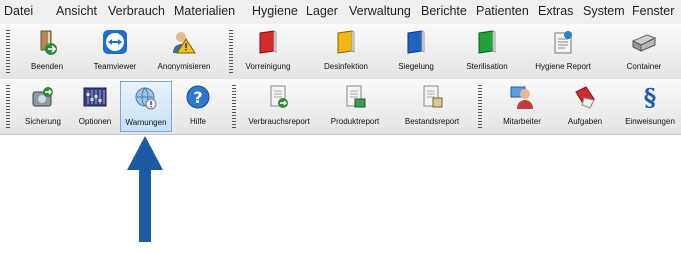 The width and height of the screenshot is (681, 254). Describe the element at coordinates (95, 97) in the screenshot. I see `options-icon` at that location.